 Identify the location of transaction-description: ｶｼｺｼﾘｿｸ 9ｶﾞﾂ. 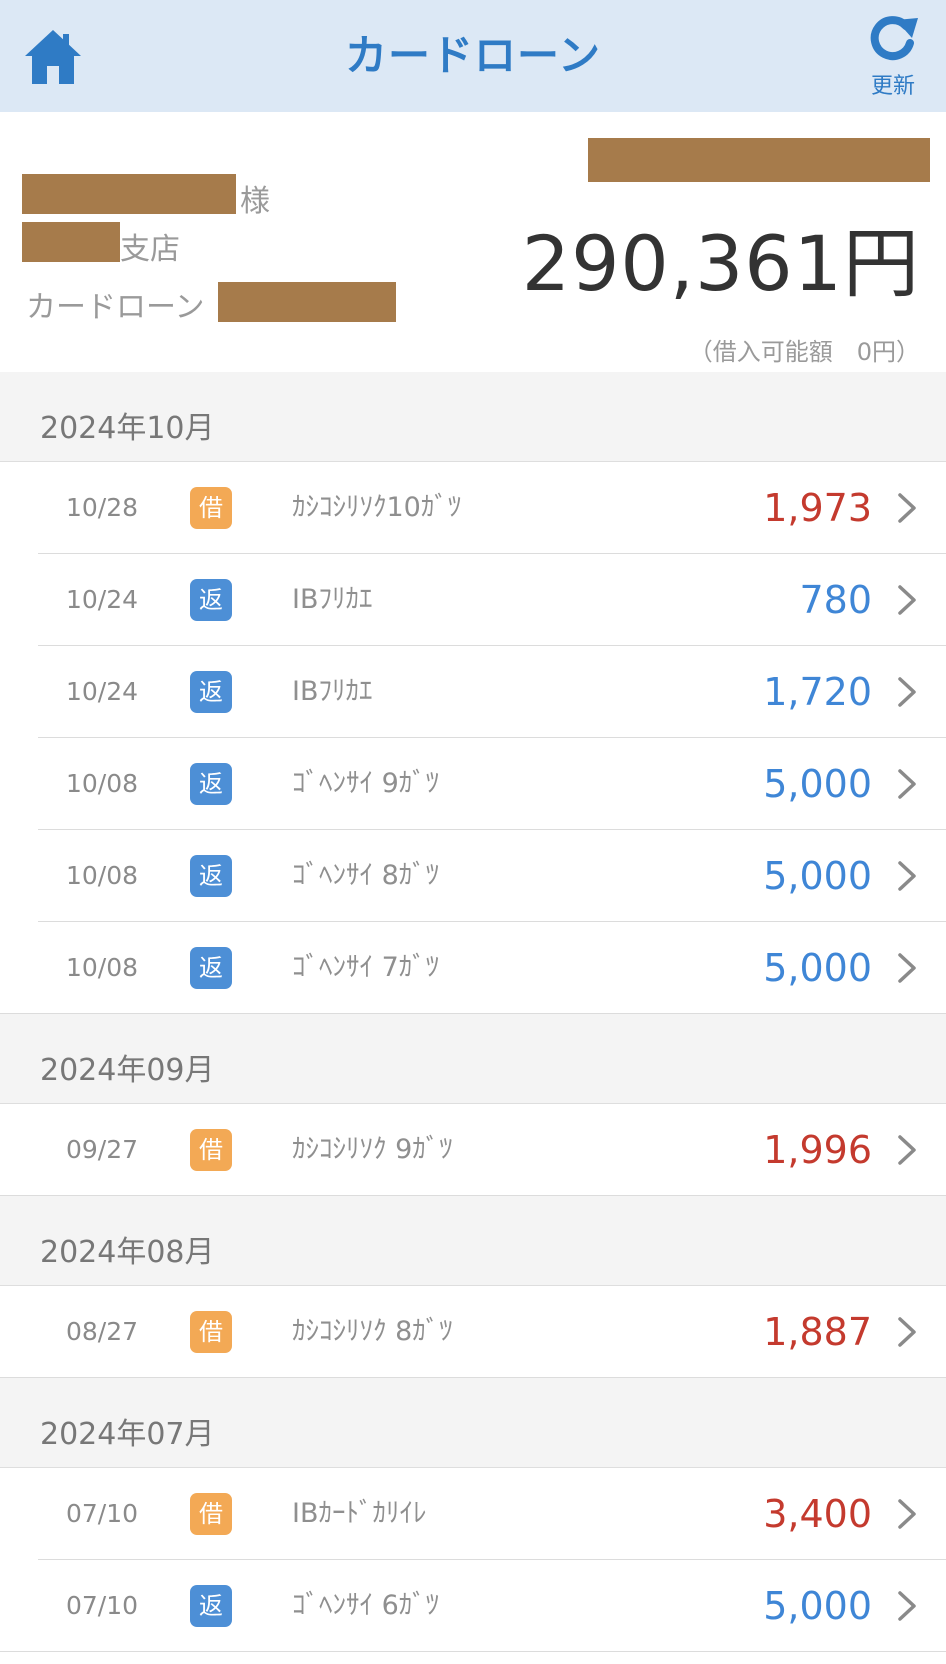
(372, 1149).